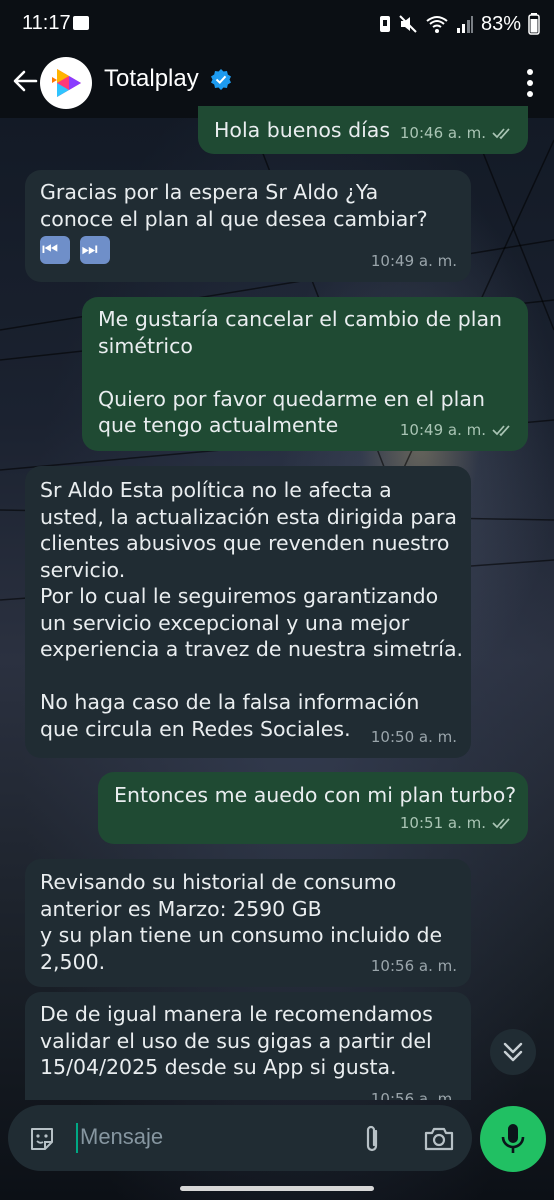 The width and height of the screenshot is (554, 1200). What do you see at coordinates (42, 1139) in the screenshot?
I see `sticker-smile-icon` at bounding box center [42, 1139].